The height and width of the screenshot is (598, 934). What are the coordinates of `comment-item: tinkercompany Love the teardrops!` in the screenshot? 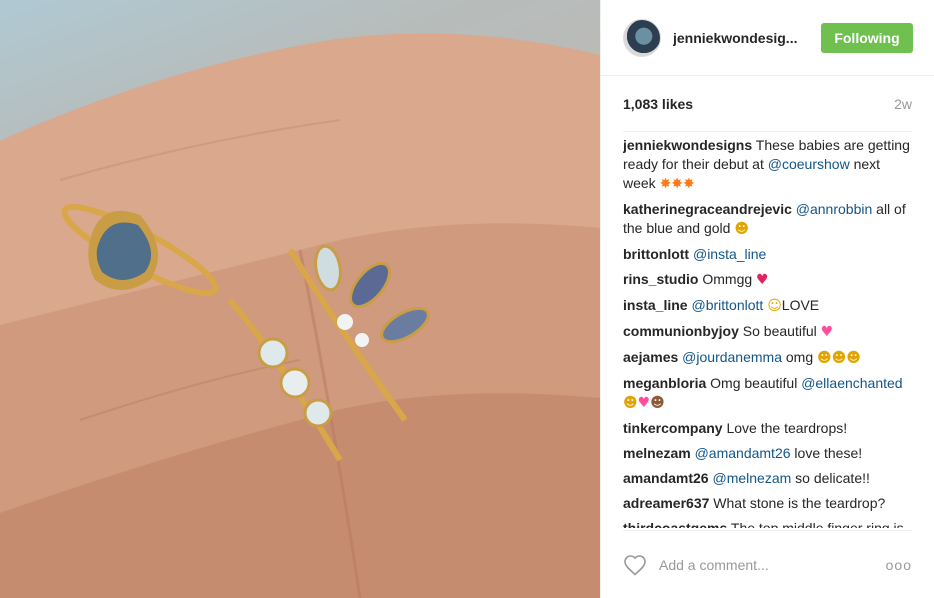 It's located at (767, 428).